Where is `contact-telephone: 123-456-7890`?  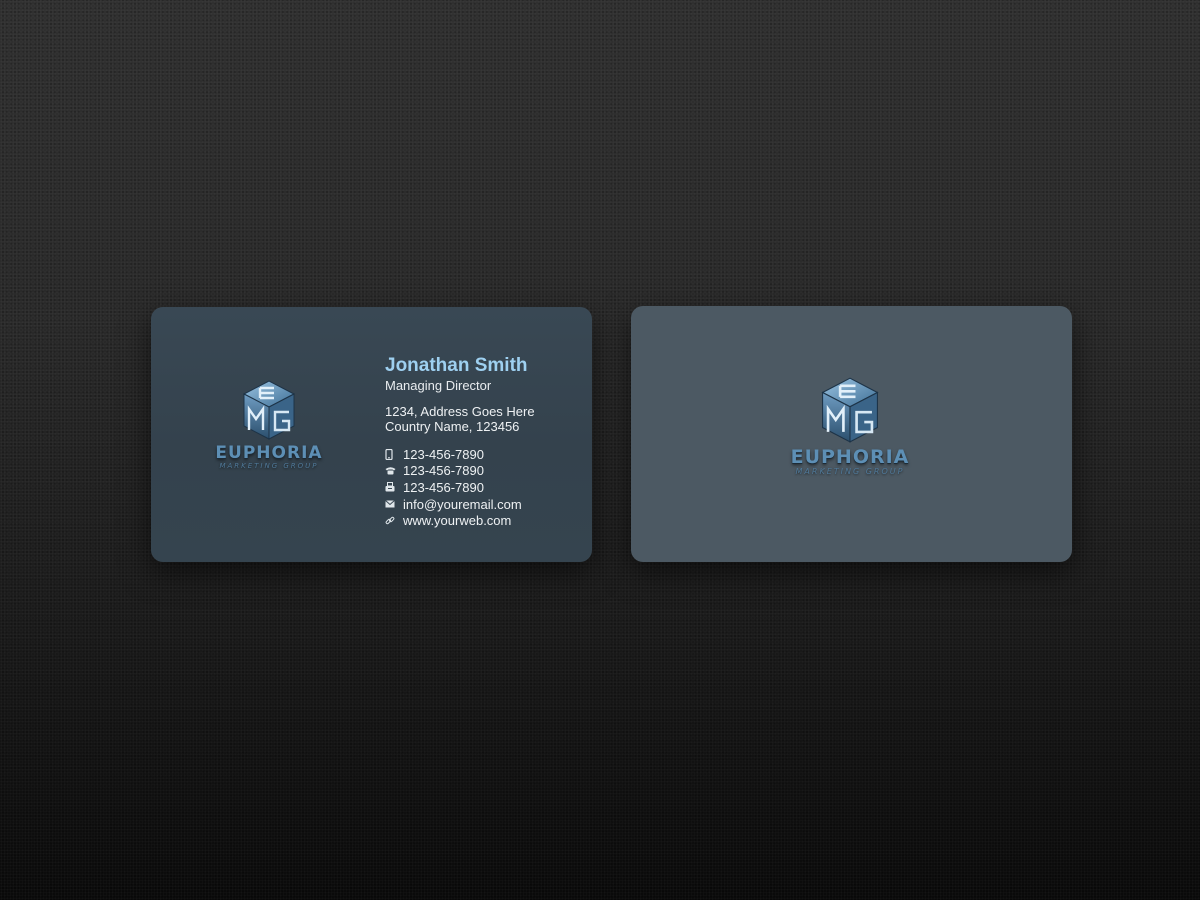
contact-telephone: 123-456-7890 is located at coordinates (460, 471).